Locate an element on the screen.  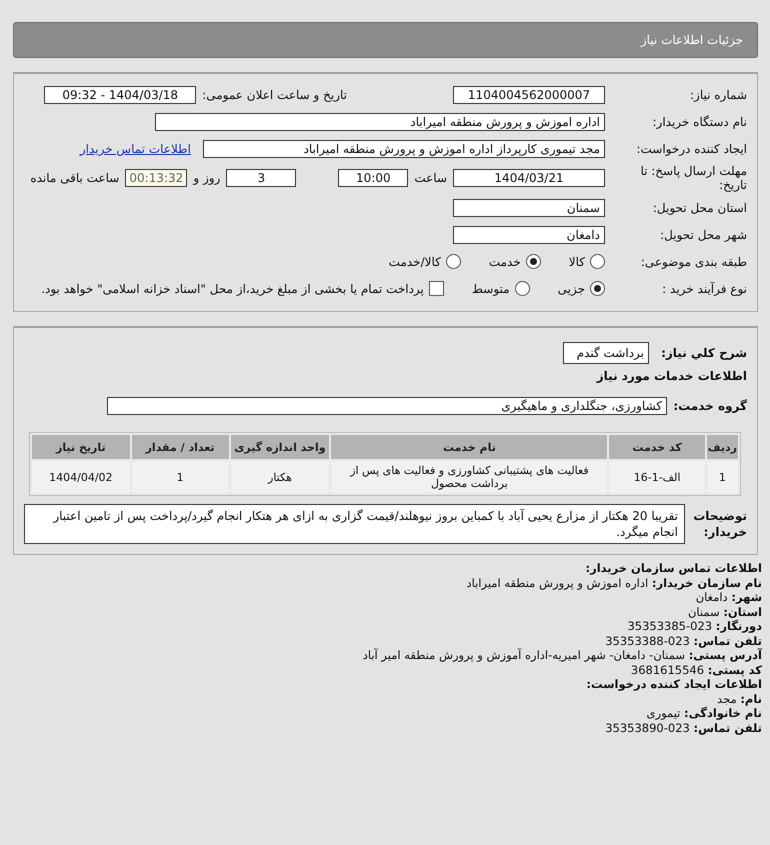
text-field: برداشت گندم is located at coordinates (606, 353).